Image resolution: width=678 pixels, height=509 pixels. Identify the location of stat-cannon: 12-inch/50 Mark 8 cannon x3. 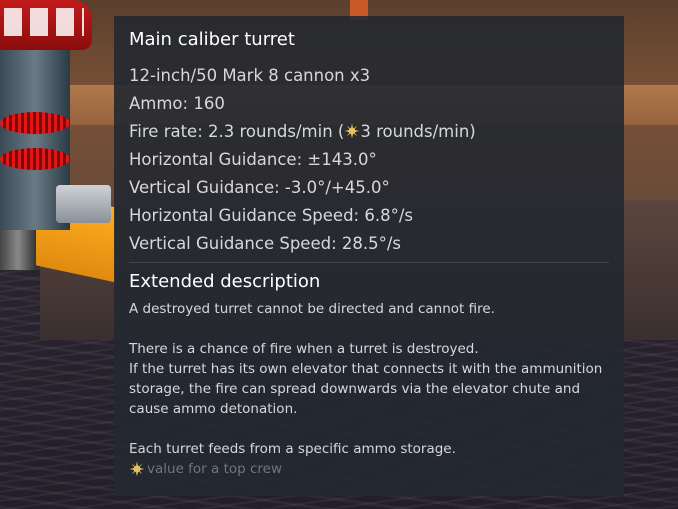
(250, 75).